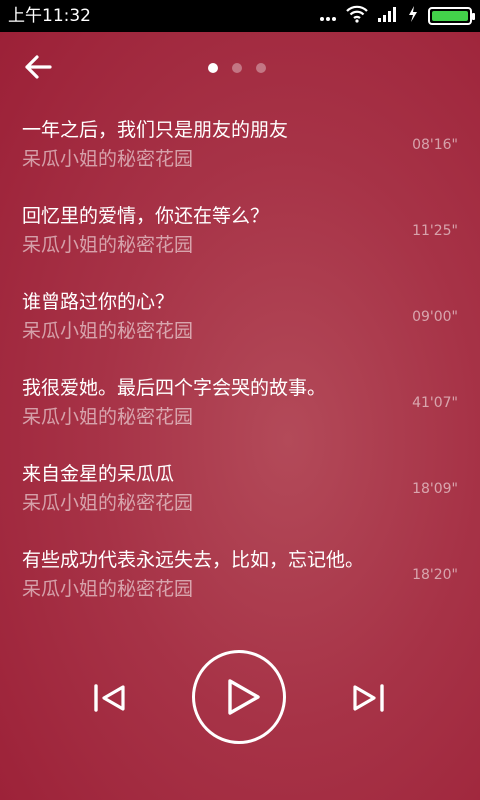 Image resolution: width=480 pixels, height=800 pixels. What do you see at coordinates (413, 16) in the screenshot?
I see `charging-icon` at bounding box center [413, 16].